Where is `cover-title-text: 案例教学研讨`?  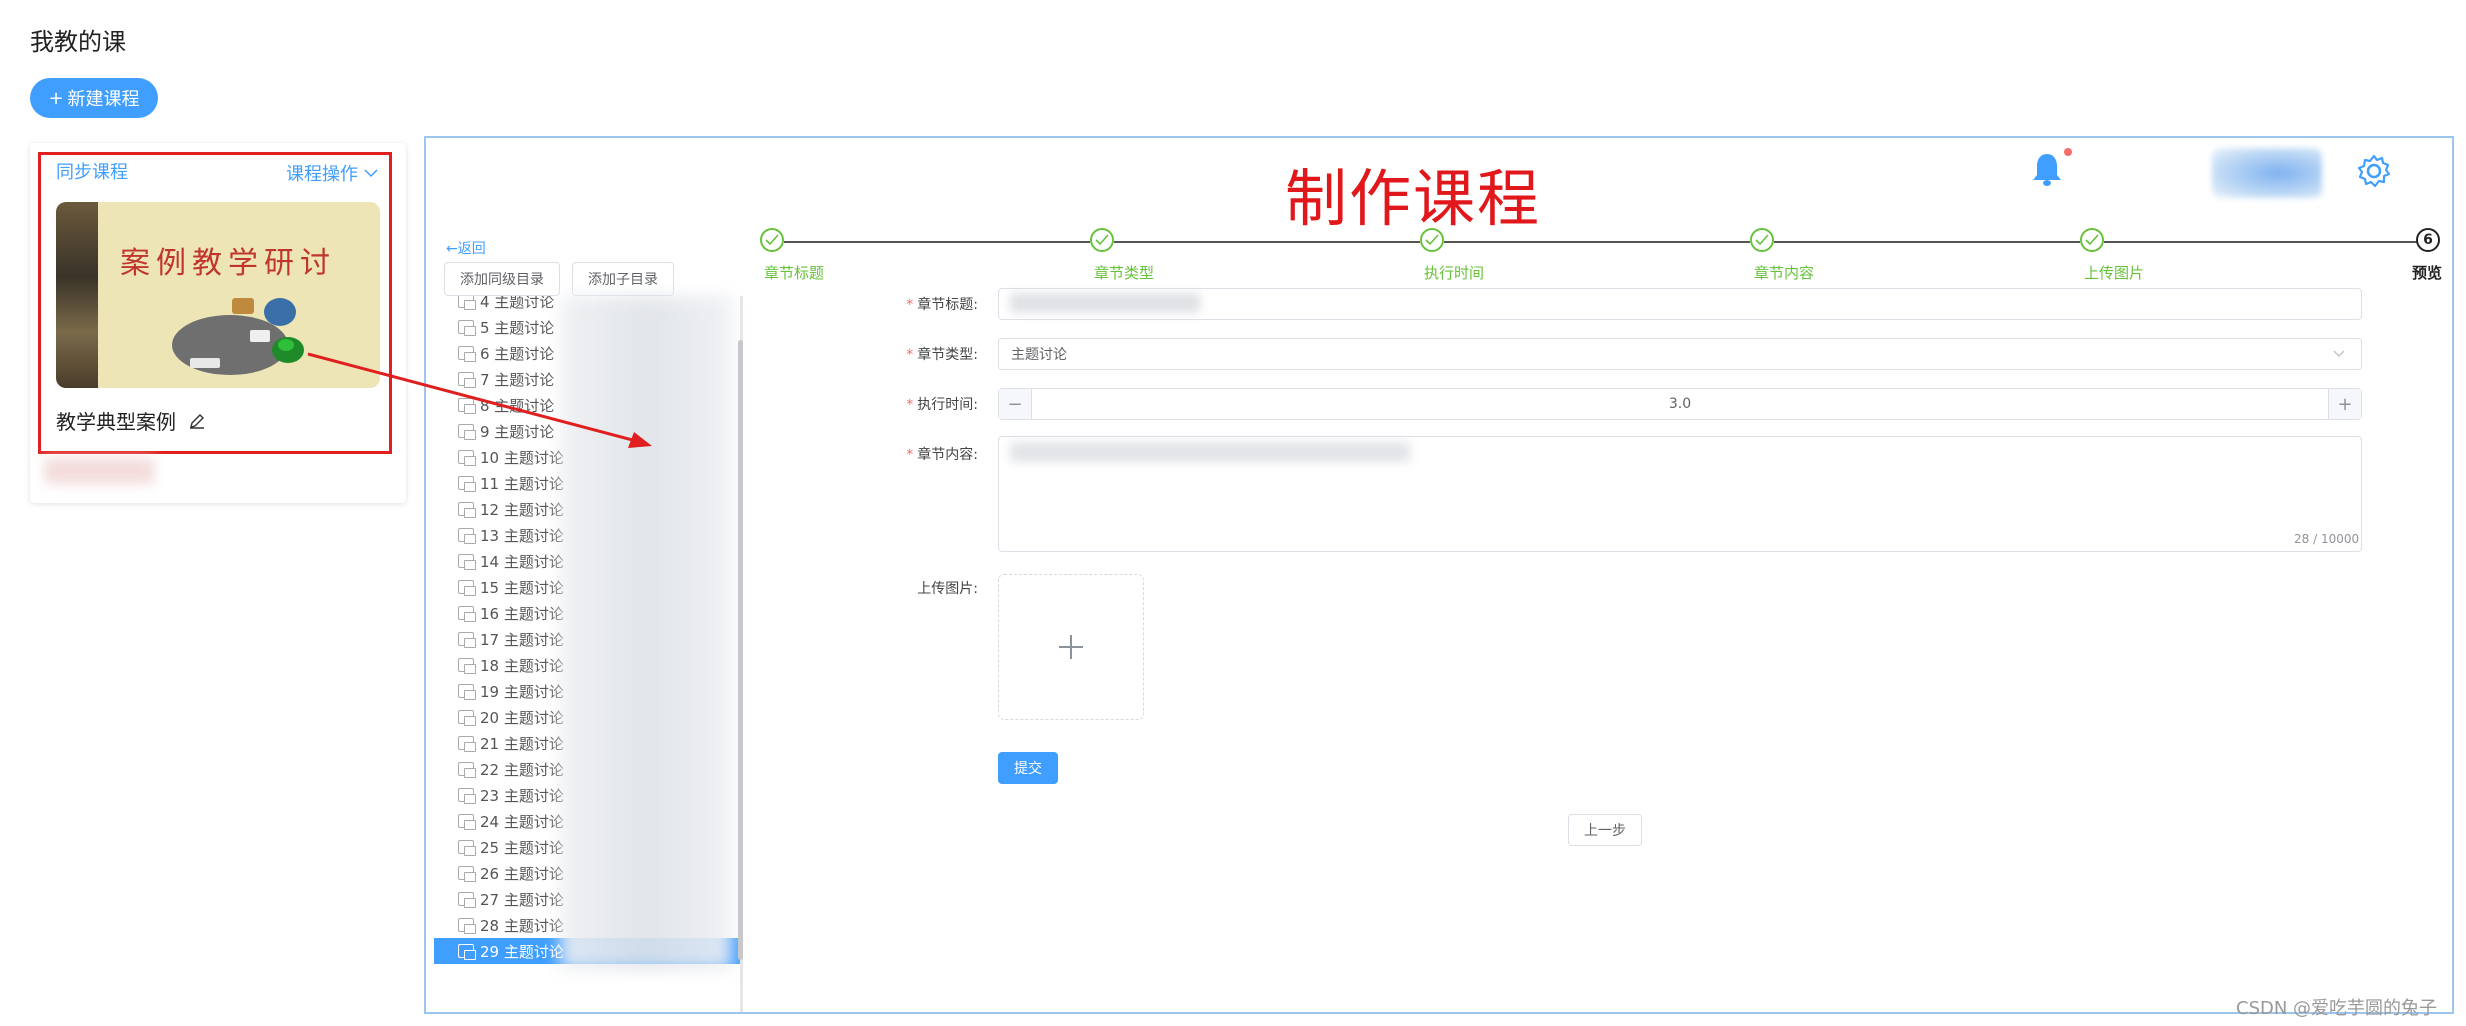
cover-title-text: 案例教学研讨 is located at coordinates (228, 263).